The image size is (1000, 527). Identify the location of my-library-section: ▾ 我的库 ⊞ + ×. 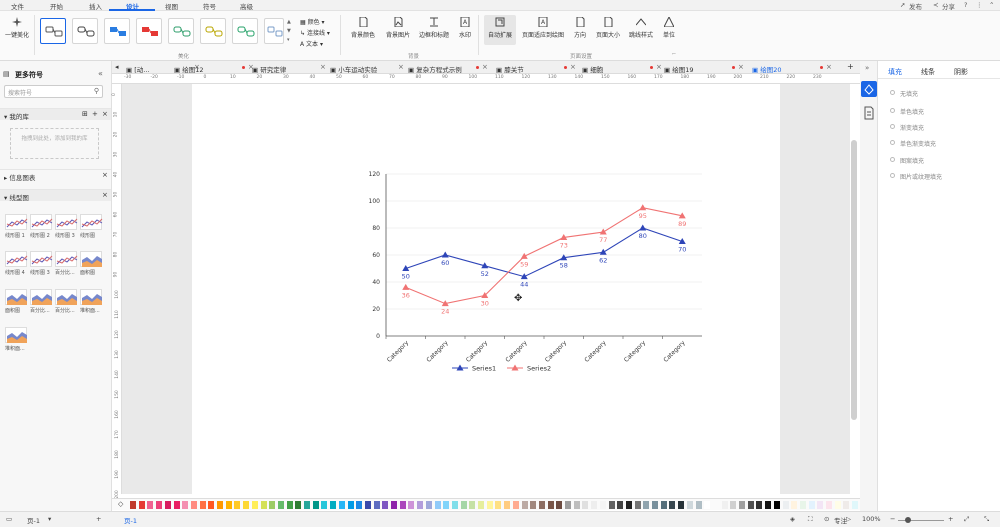
(55, 114).